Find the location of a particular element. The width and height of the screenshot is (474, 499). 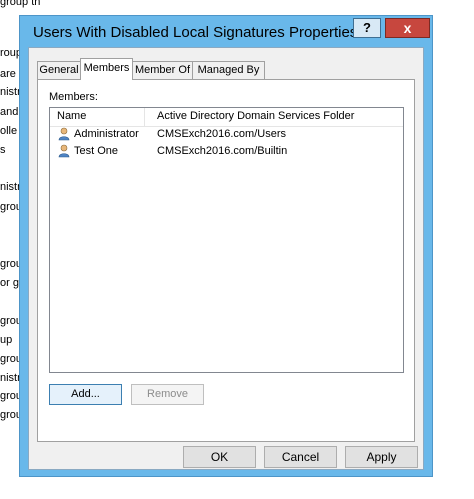

remove-button: Remove is located at coordinates (167, 394).